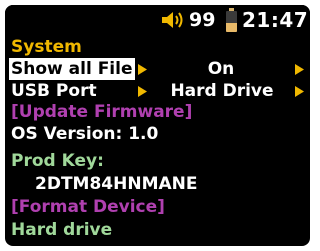 This screenshot has width=320, height=251. What do you see at coordinates (231, 20) in the screenshot?
I see `battery-icon` at bounding box center [231, 20].